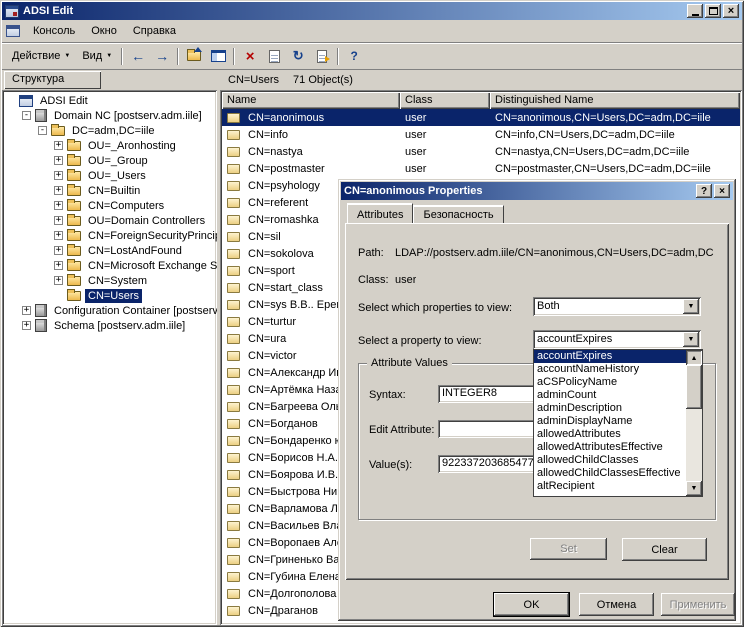  What do you see at coordinates (694, 488) in the screenshot?
I see `scroll-down-icon: ▼` at bounding box center [694, 488].